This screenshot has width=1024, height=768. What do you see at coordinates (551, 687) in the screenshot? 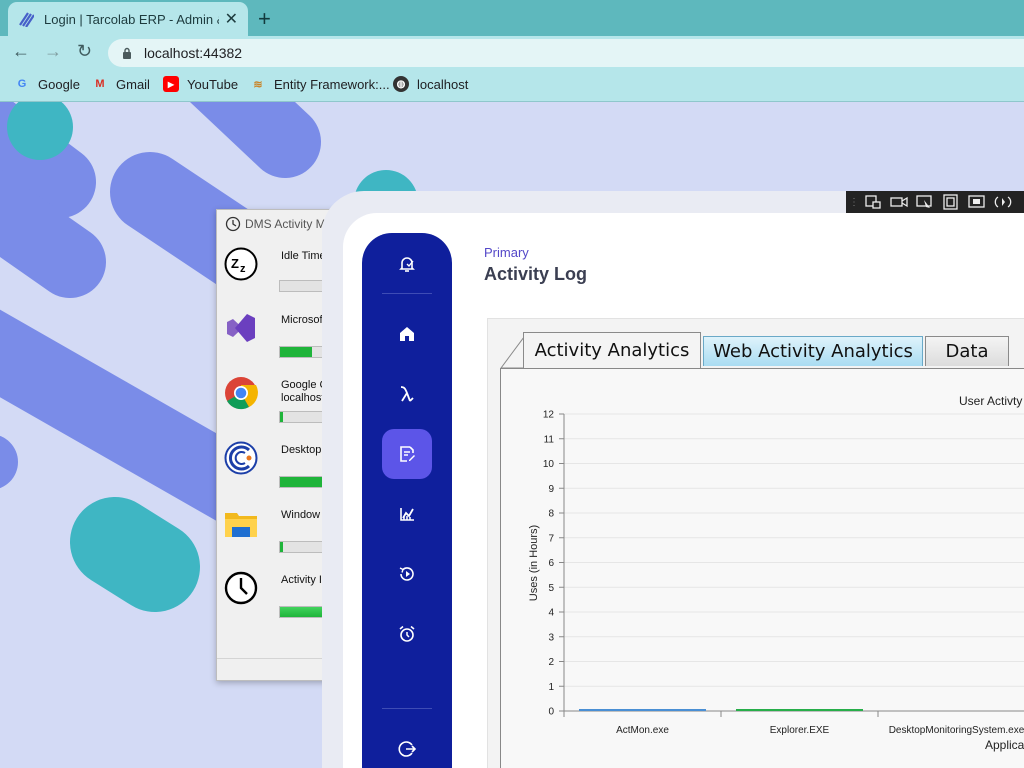
I see `y-tick-label: 1` at bounding box center [551, 687].